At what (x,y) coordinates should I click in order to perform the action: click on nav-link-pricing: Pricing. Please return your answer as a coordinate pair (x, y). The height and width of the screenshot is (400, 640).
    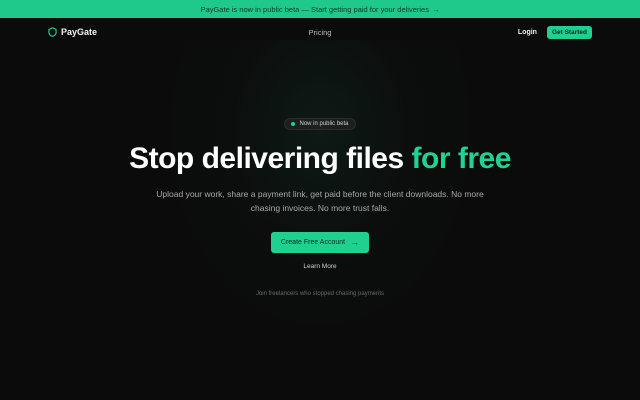
    Looking at the image, I should click on (320, 32).